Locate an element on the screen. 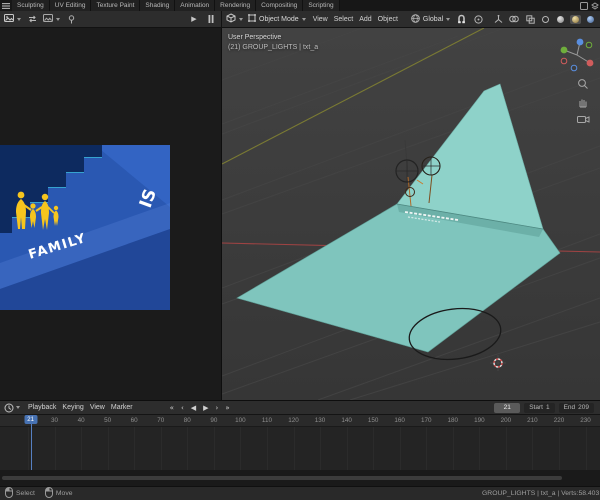  mouse-hints: Select Move is located at coordinates (39, 493).